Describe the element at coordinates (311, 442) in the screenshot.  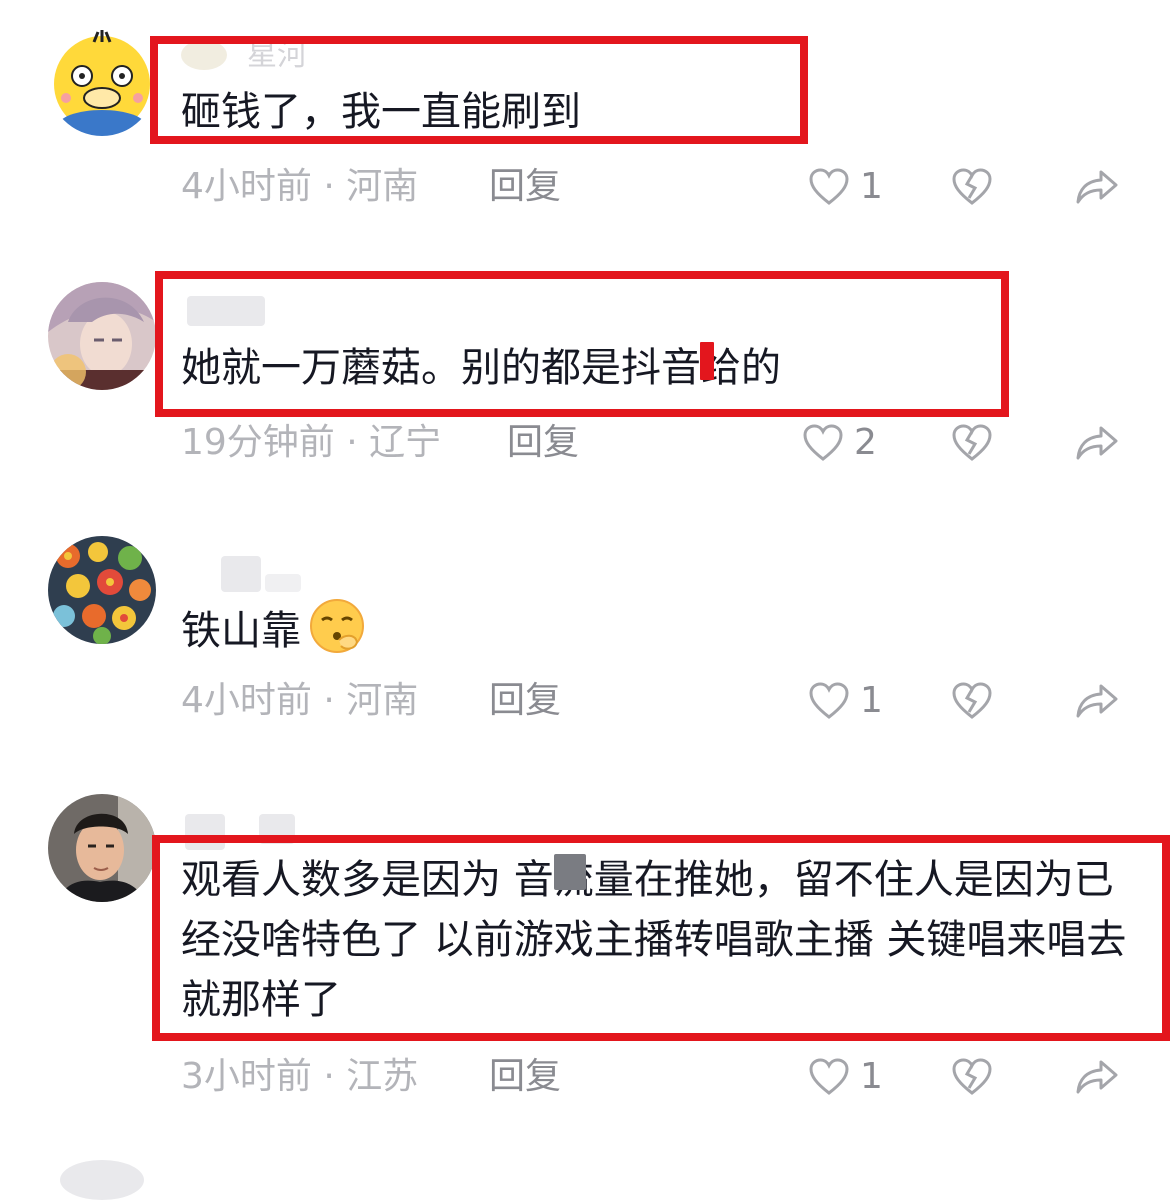
I see `time-location: 19分钟前 · 辽宁` at that location.